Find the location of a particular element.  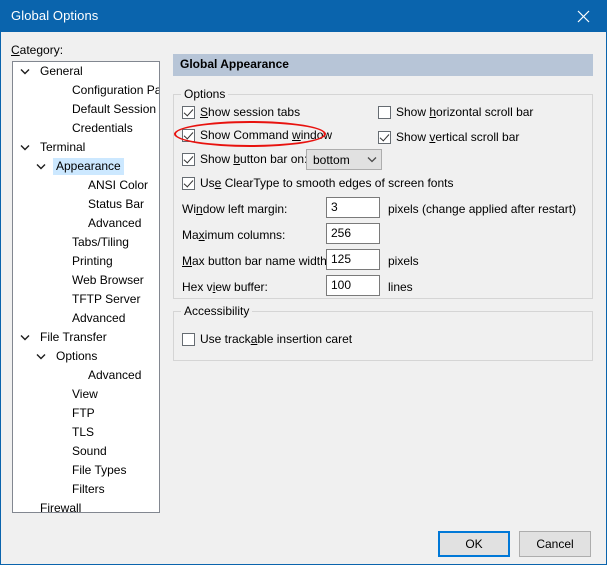

category-label-rest: ategory: is located at coordinates (41, 50).